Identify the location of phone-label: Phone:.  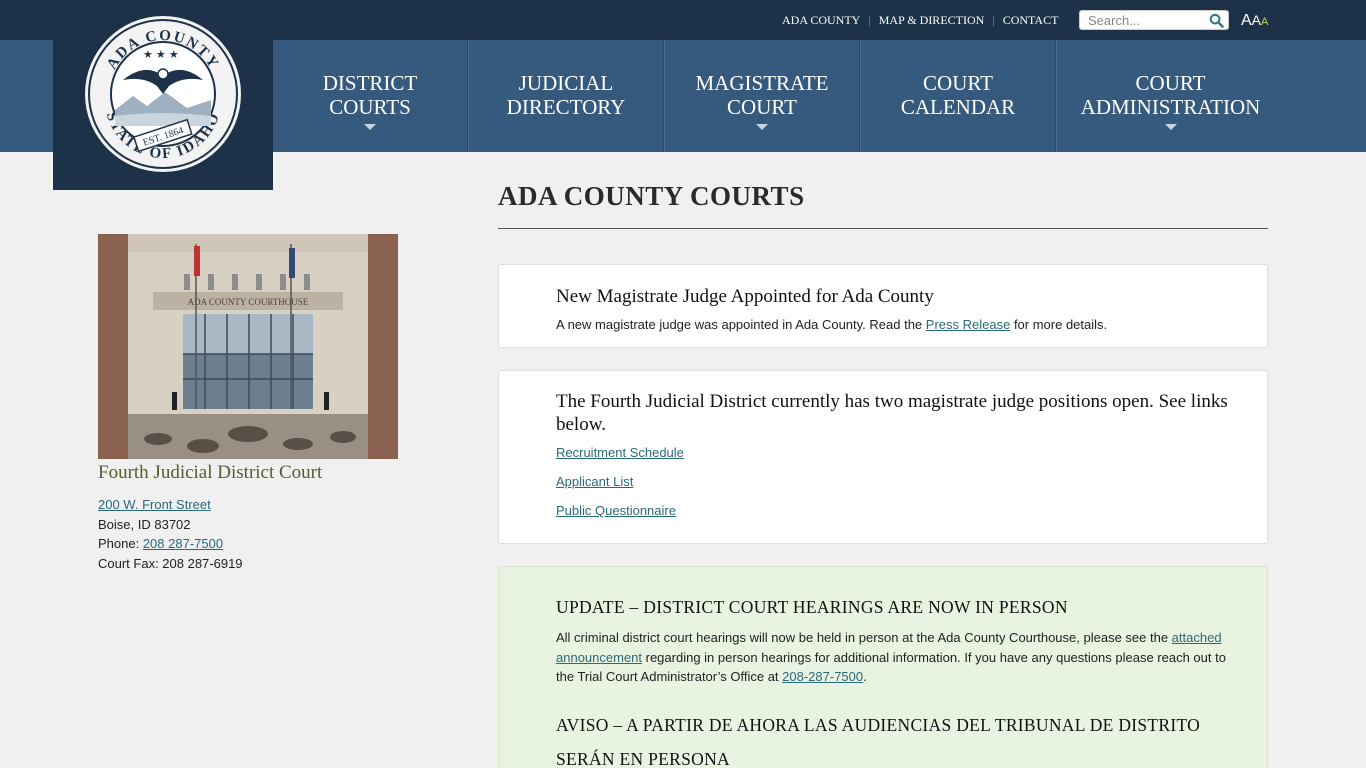
(120, 543).